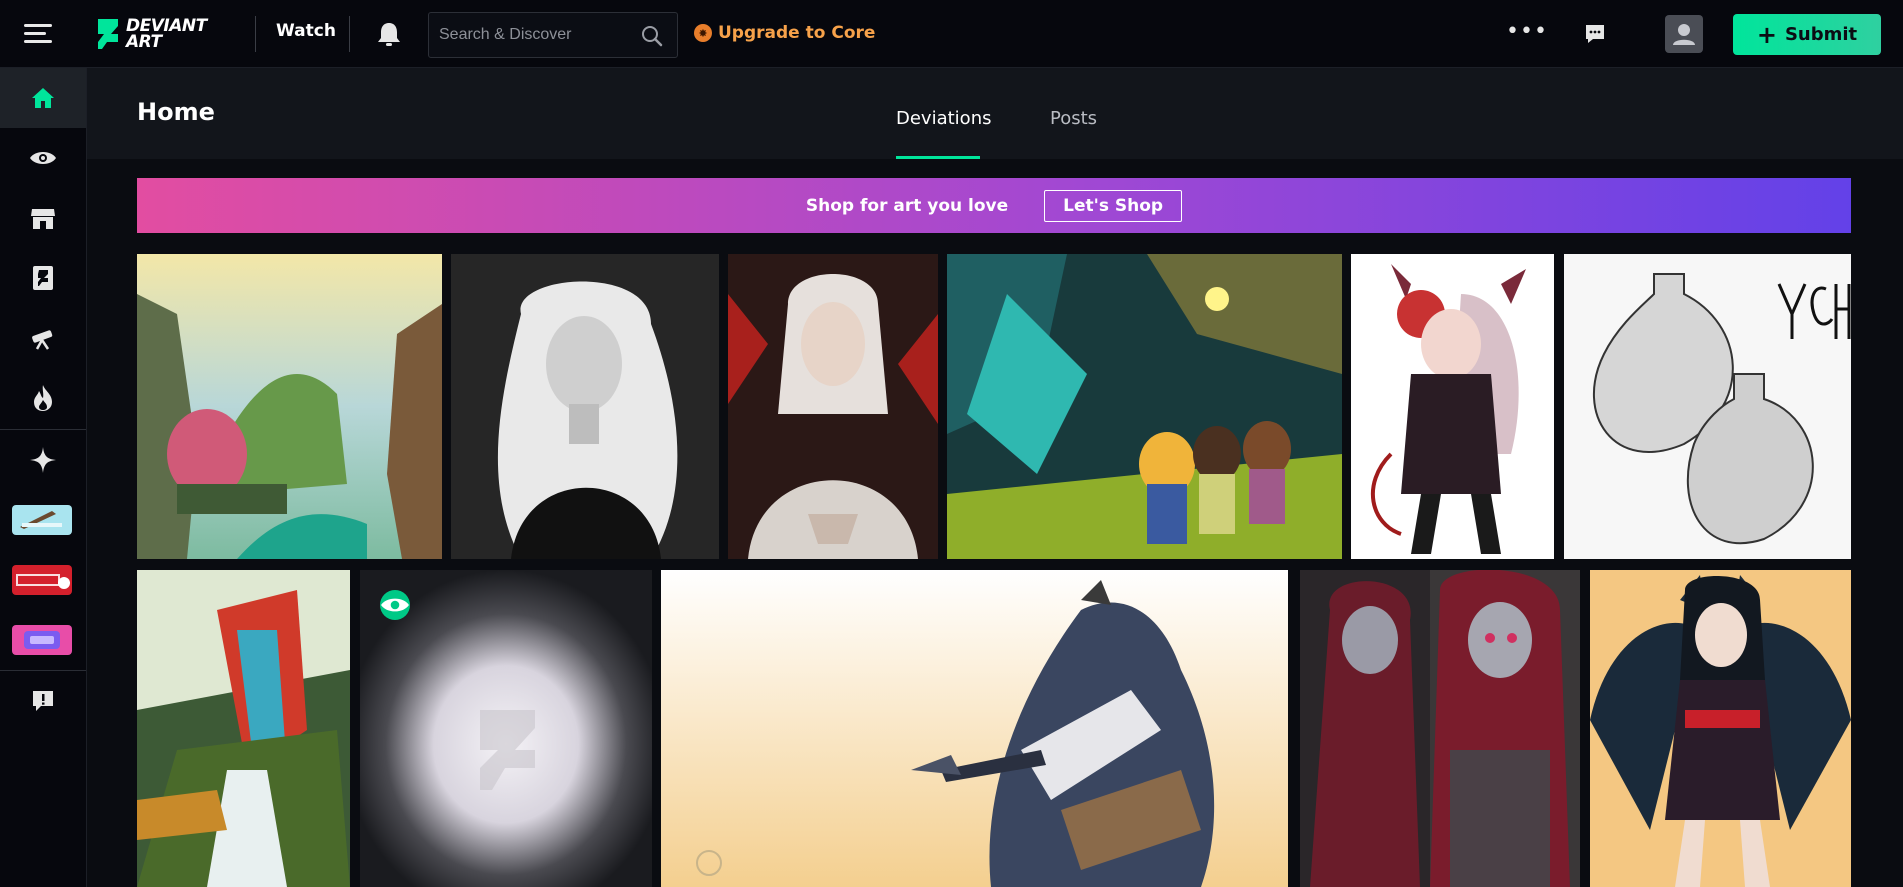 The height and width of the screenshot is (887, 1903). I want to click on banner-text: Shop for art you love, so click(907, 205).